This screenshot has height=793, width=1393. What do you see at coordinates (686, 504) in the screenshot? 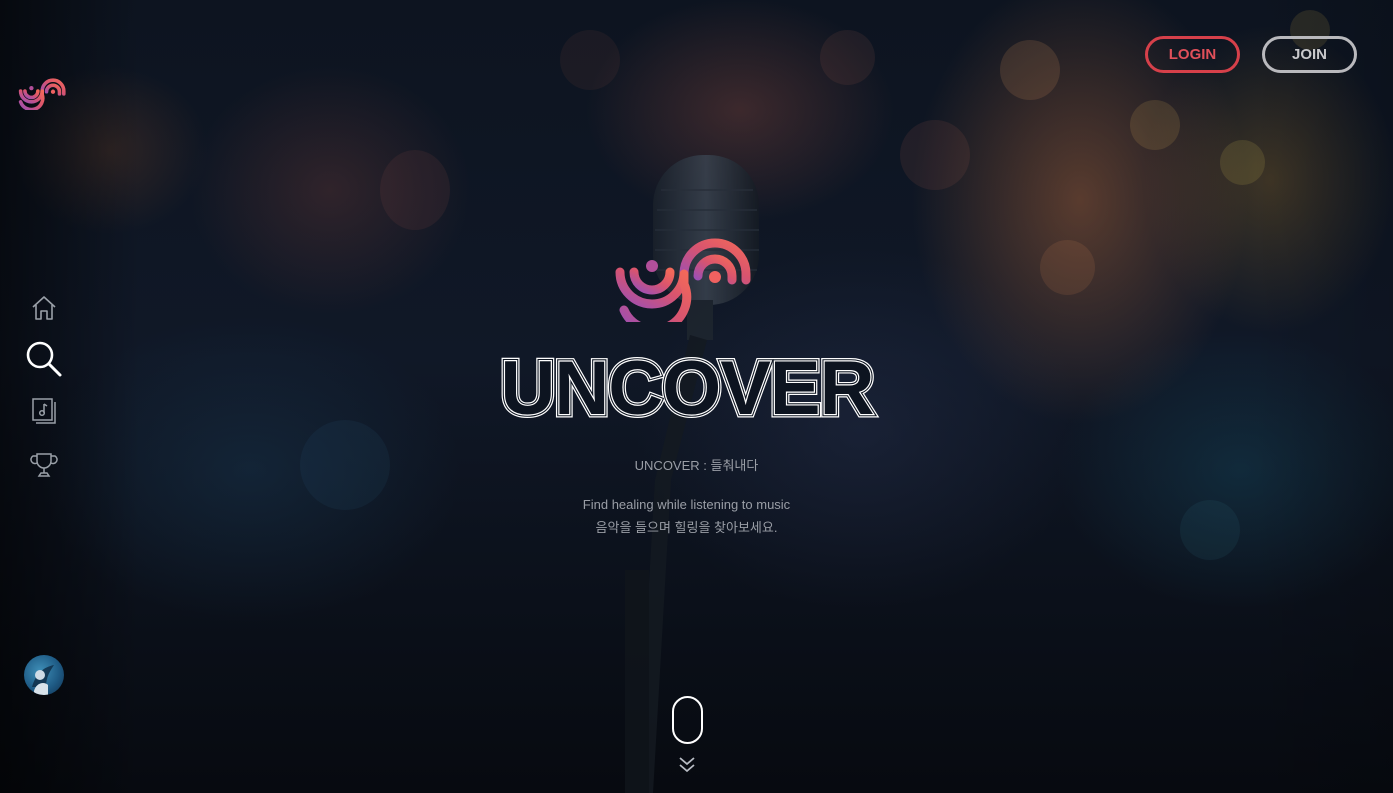
I see `hero-description-en: Find healing while listening to music` at bounding box center [686, 504].